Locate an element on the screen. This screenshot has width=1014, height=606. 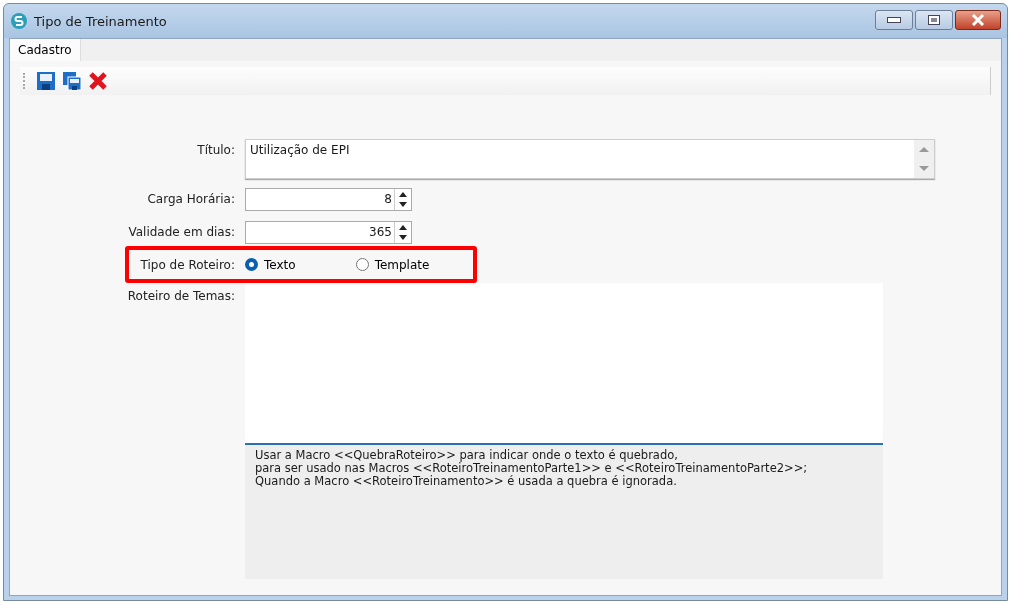
x-mark-icon is located at coordinates (98, 81).